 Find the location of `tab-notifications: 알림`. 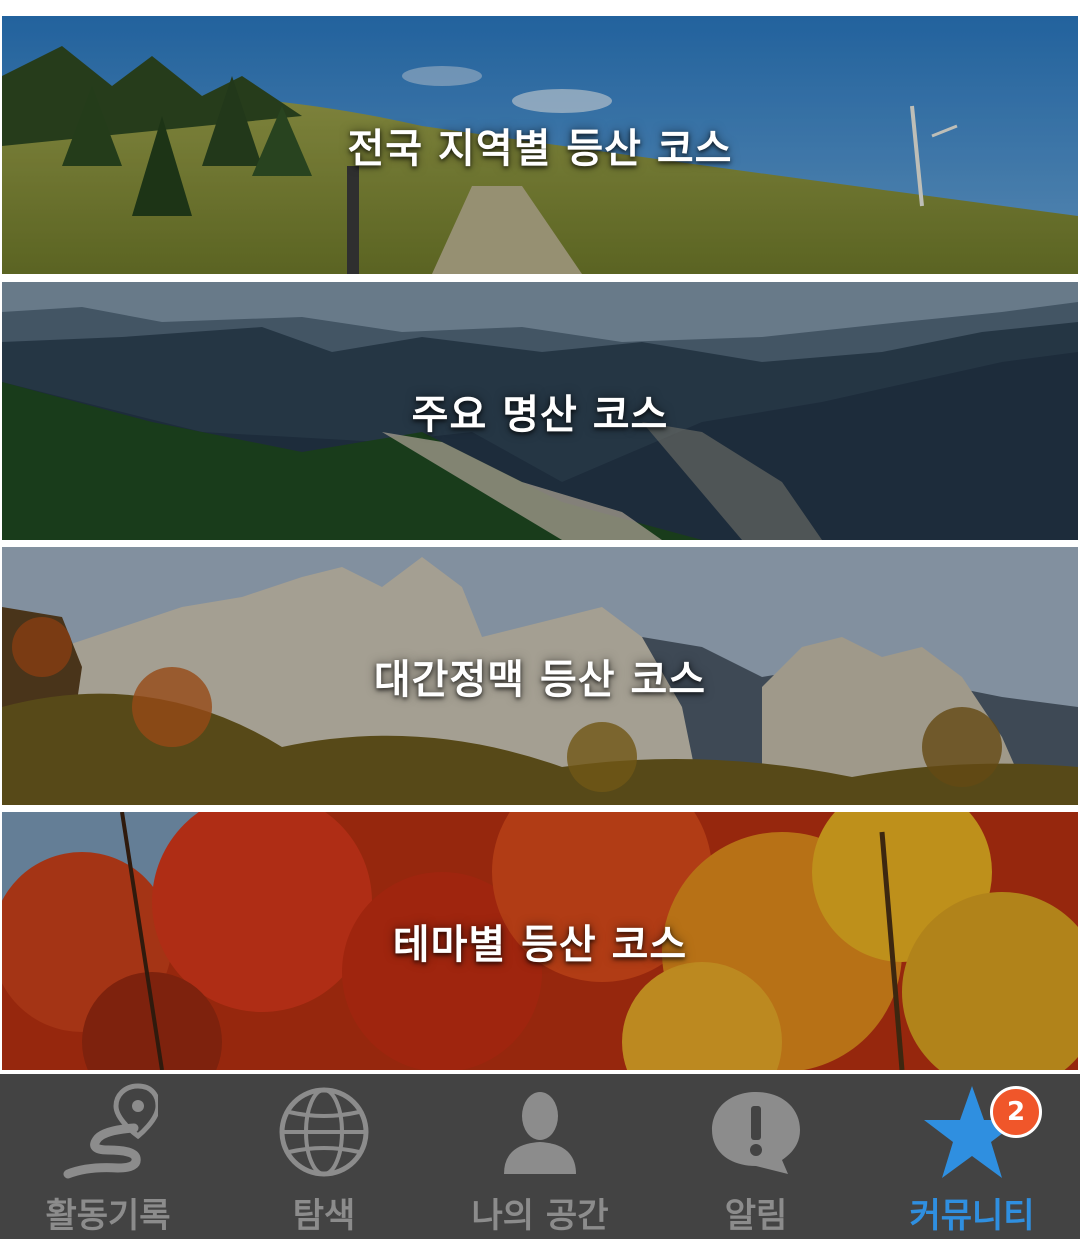

tab-notifications: 알림 is located at coordinates (756, 1156).